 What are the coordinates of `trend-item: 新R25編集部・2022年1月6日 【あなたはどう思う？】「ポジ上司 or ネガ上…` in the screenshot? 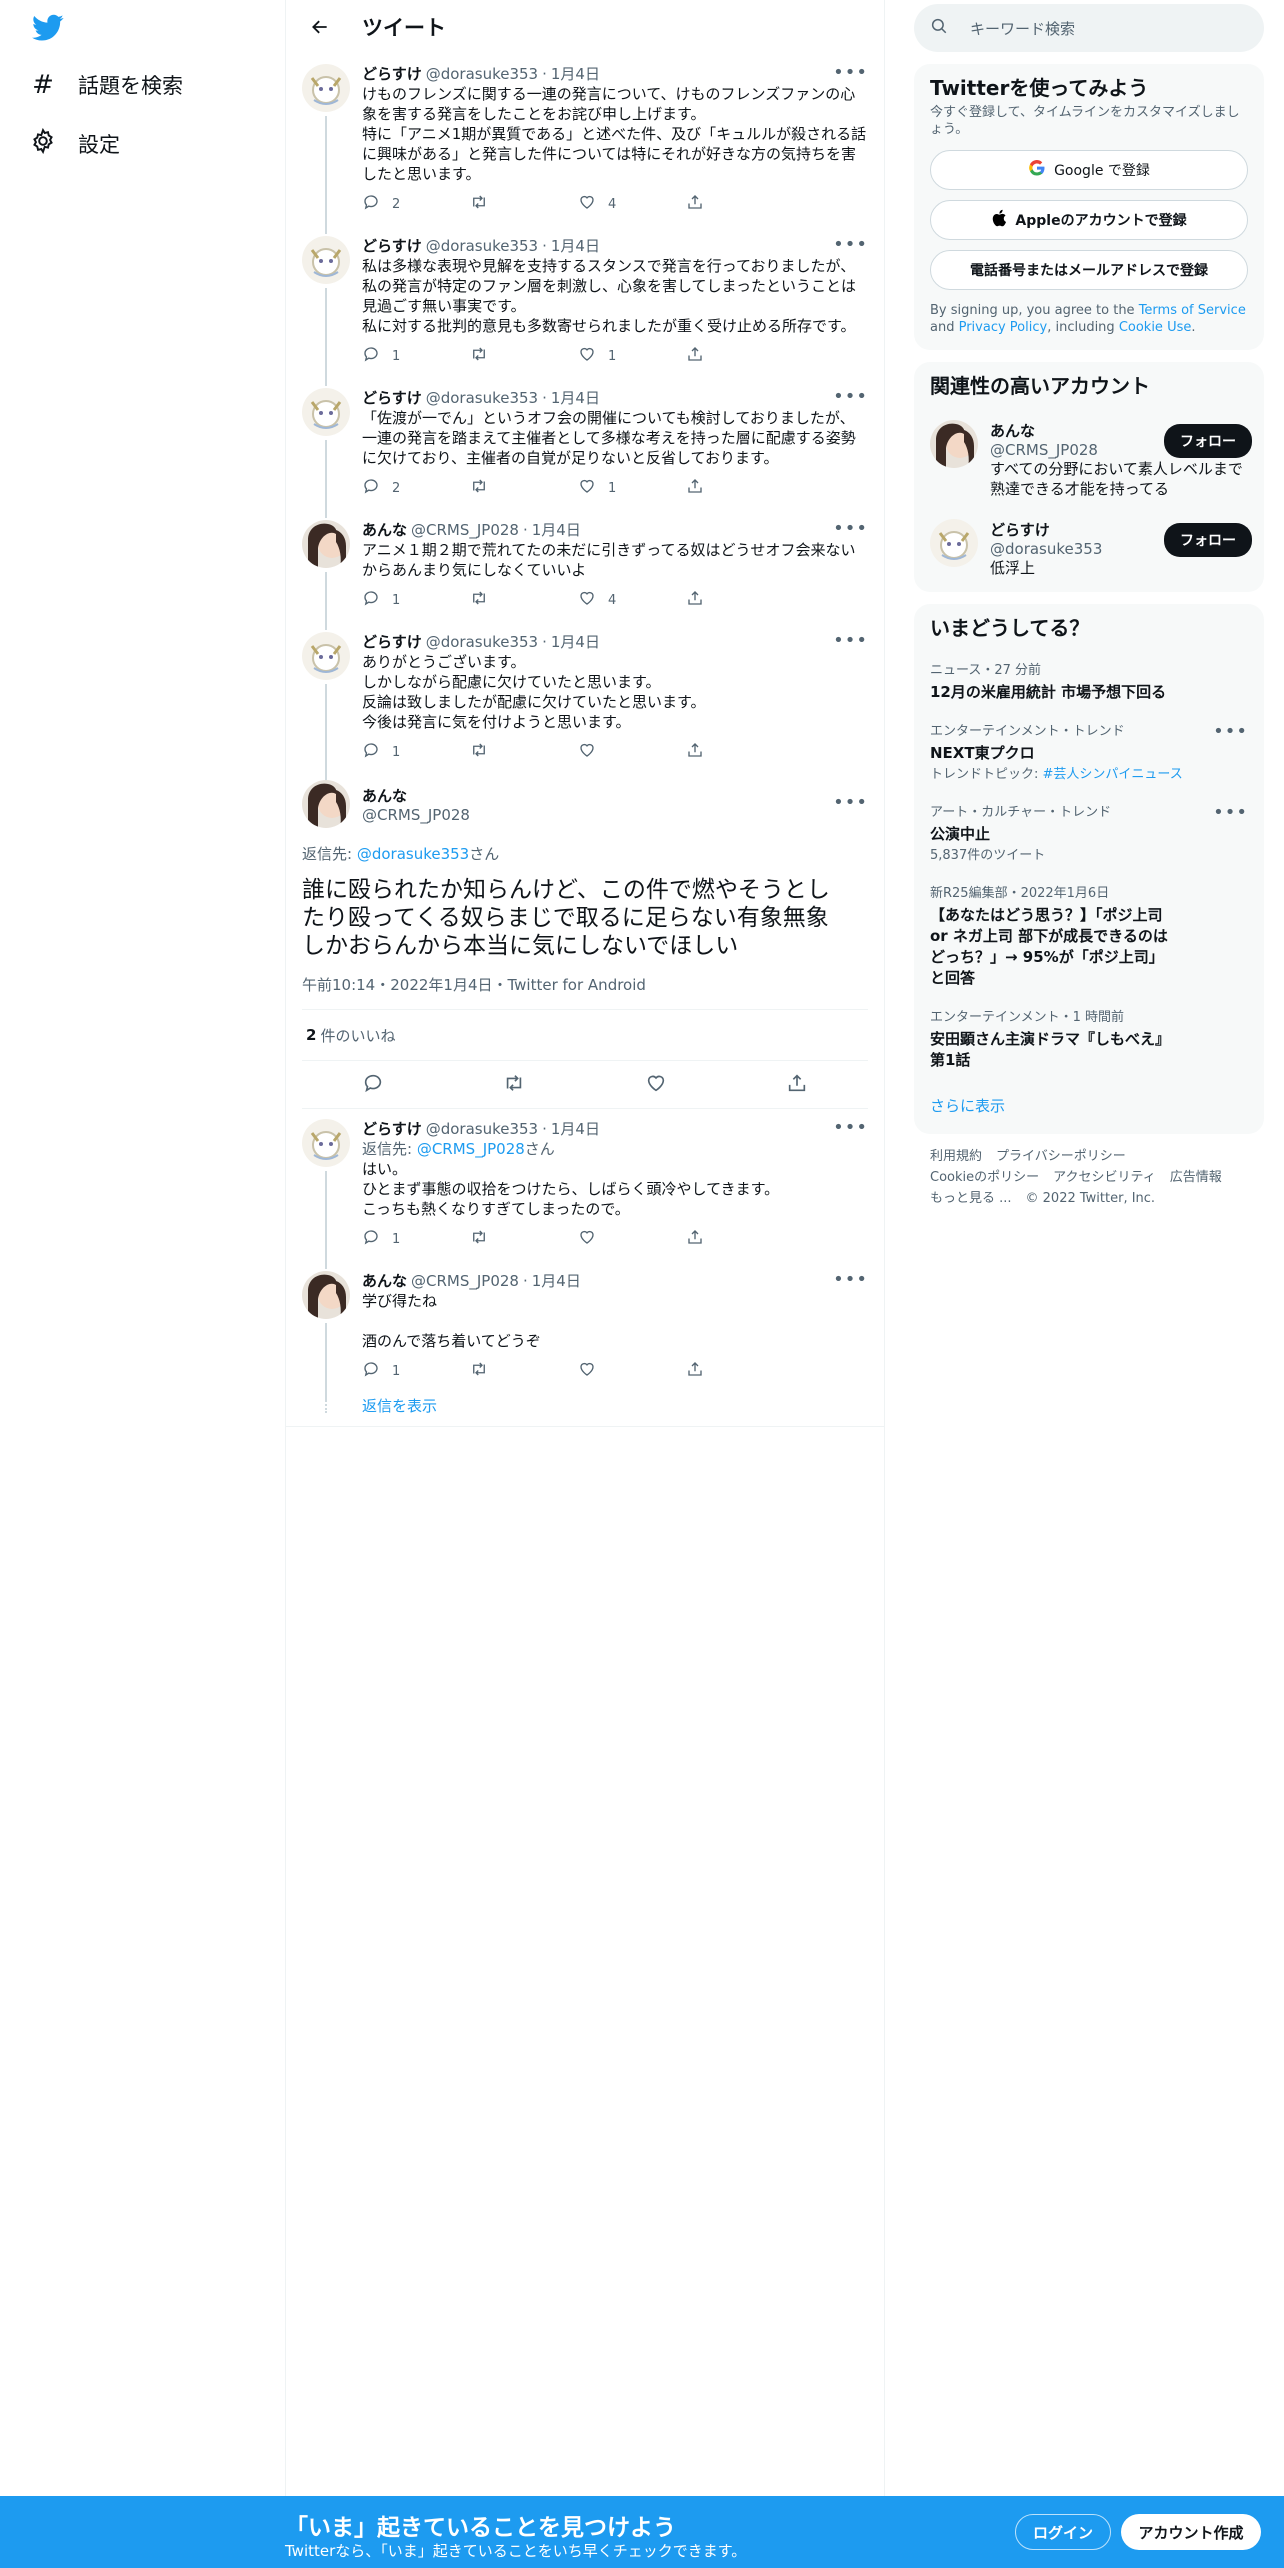 It's located at (1089, 937).